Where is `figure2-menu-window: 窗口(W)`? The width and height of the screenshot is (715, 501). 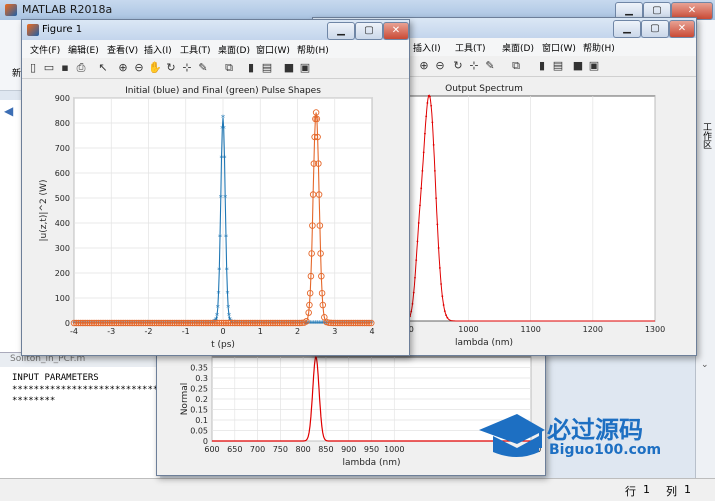
figure2-menu-window: 窗口(W) is located at coordinates (559, 47).